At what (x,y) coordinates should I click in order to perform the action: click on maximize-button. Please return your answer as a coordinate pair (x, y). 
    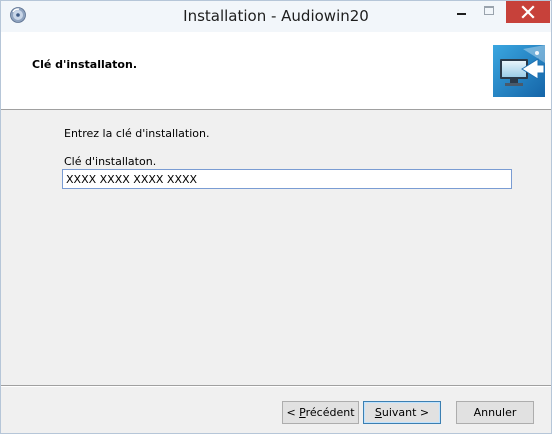
    Looking at the image, I should click on (489, 12).